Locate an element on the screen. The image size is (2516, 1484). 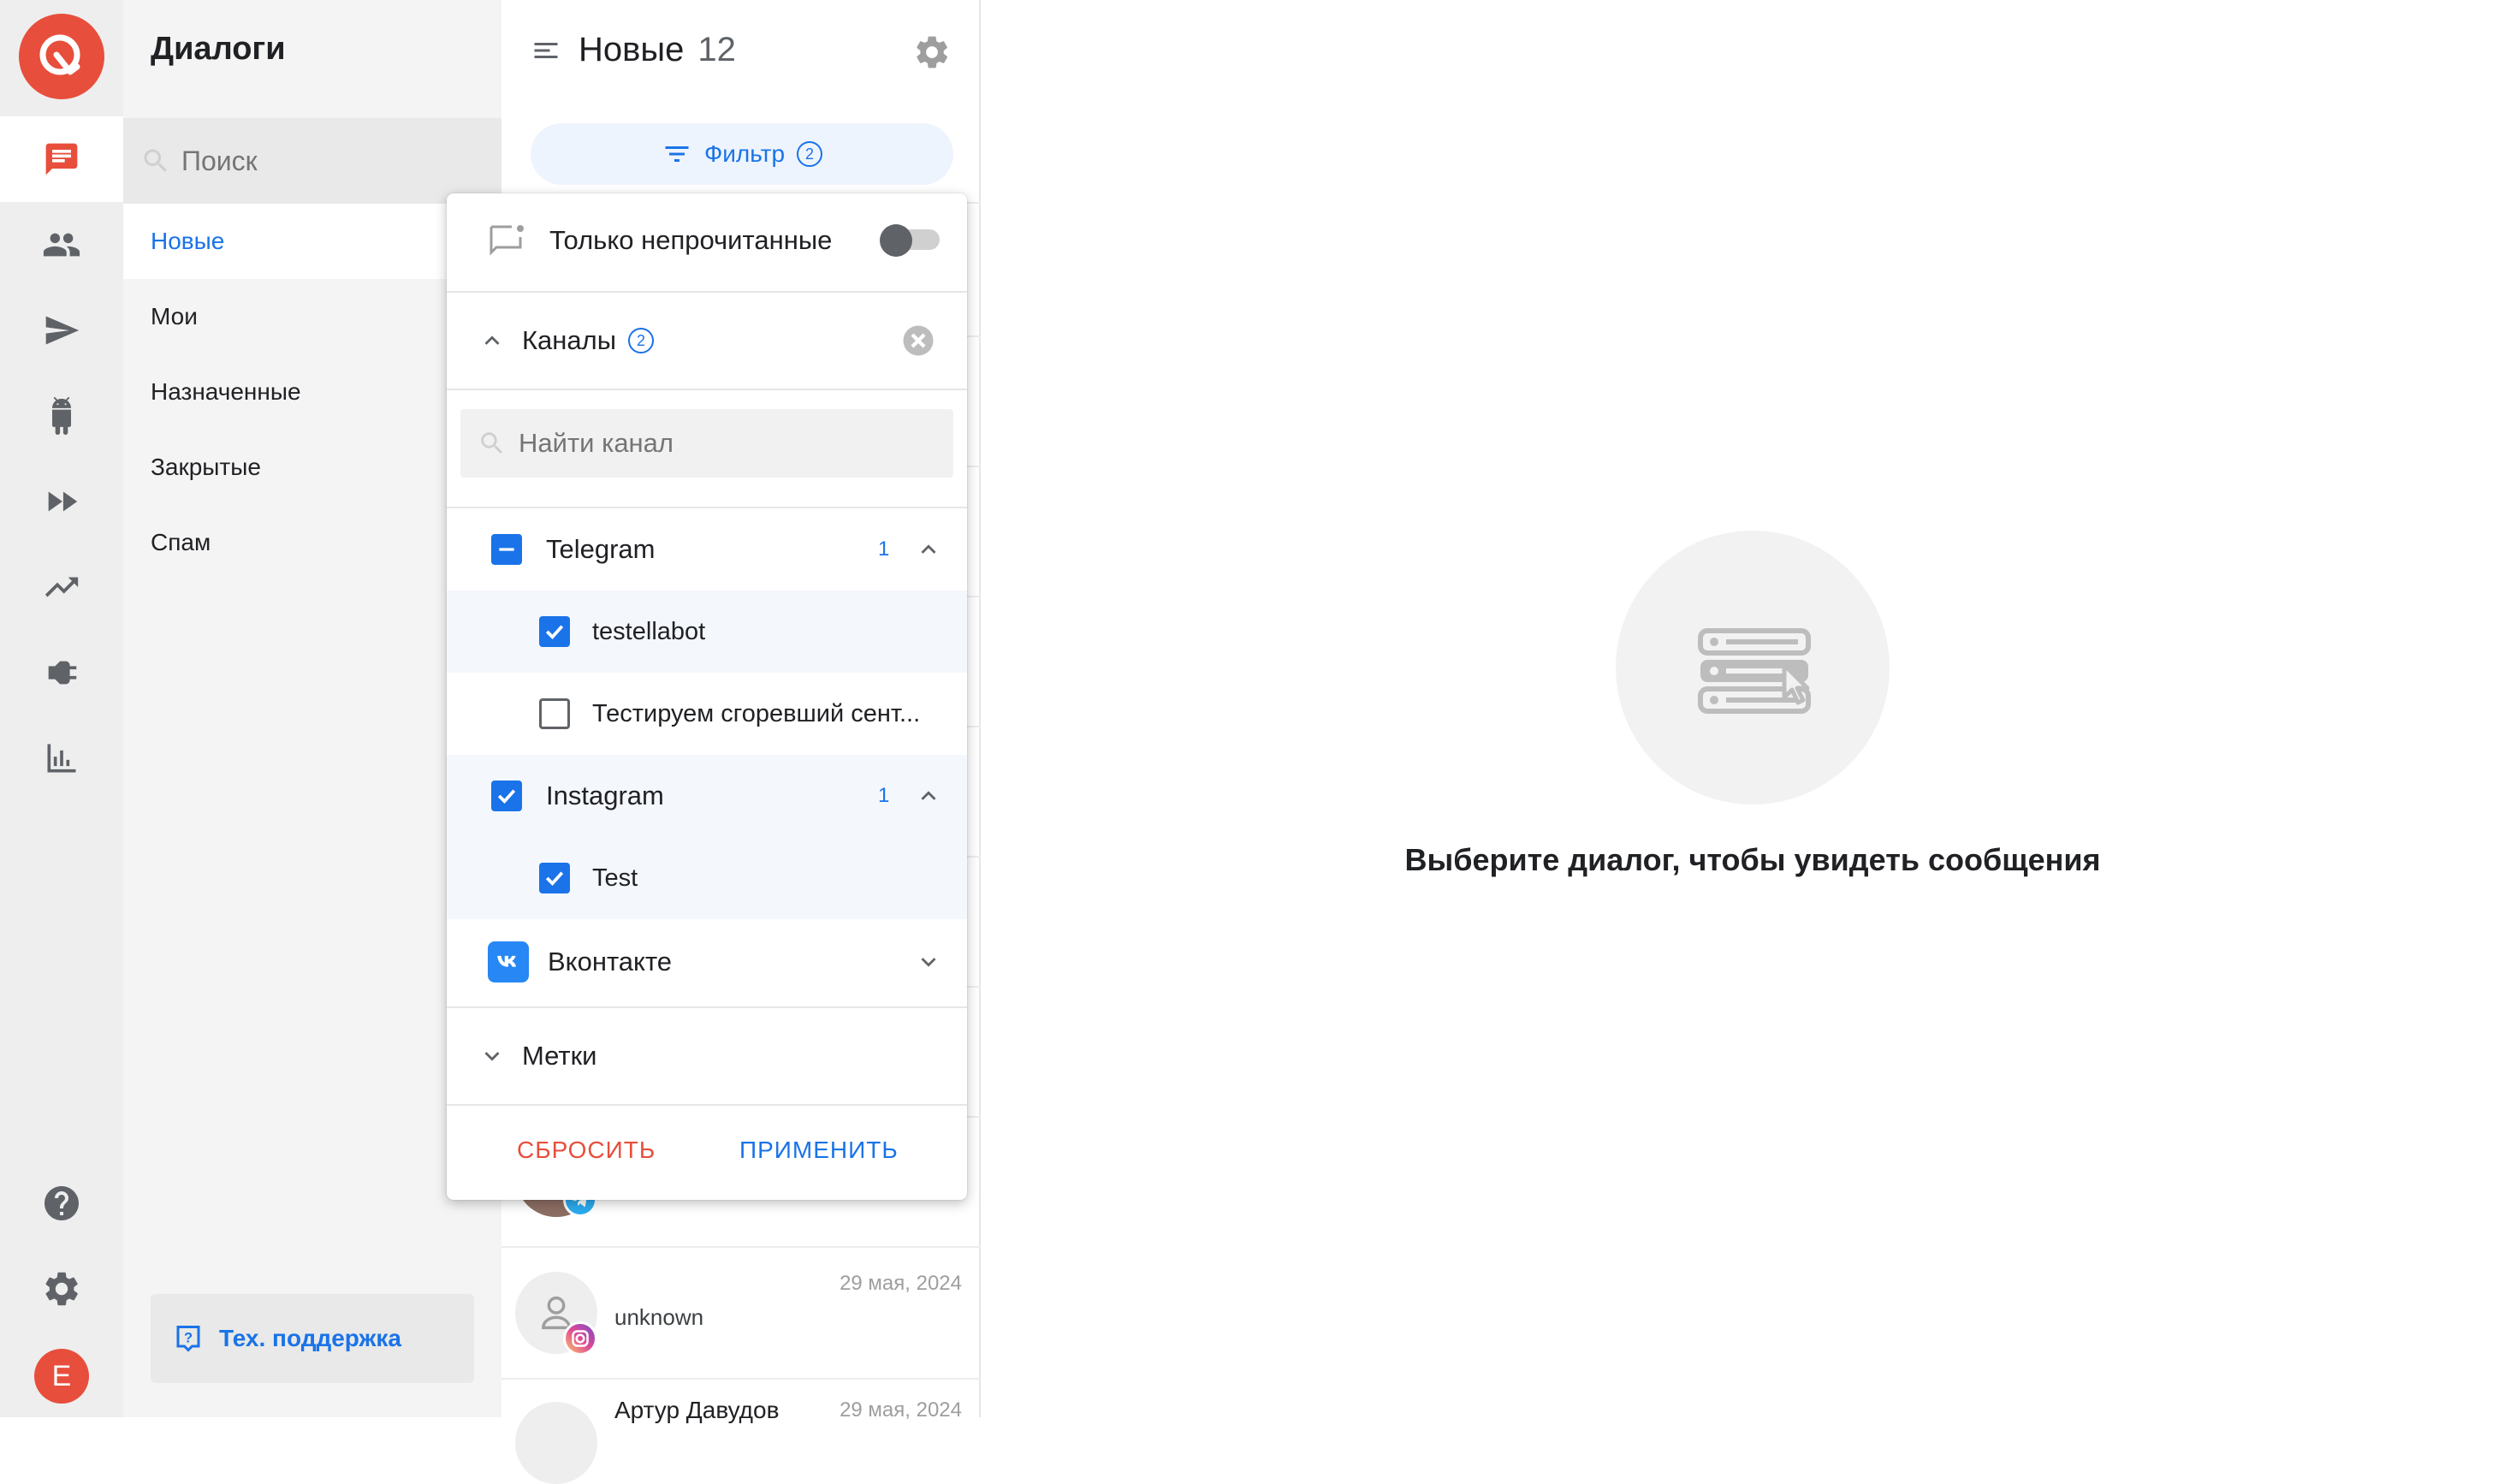
sidebar-item-closed: Закрытые is located at coordinates (312, 467).